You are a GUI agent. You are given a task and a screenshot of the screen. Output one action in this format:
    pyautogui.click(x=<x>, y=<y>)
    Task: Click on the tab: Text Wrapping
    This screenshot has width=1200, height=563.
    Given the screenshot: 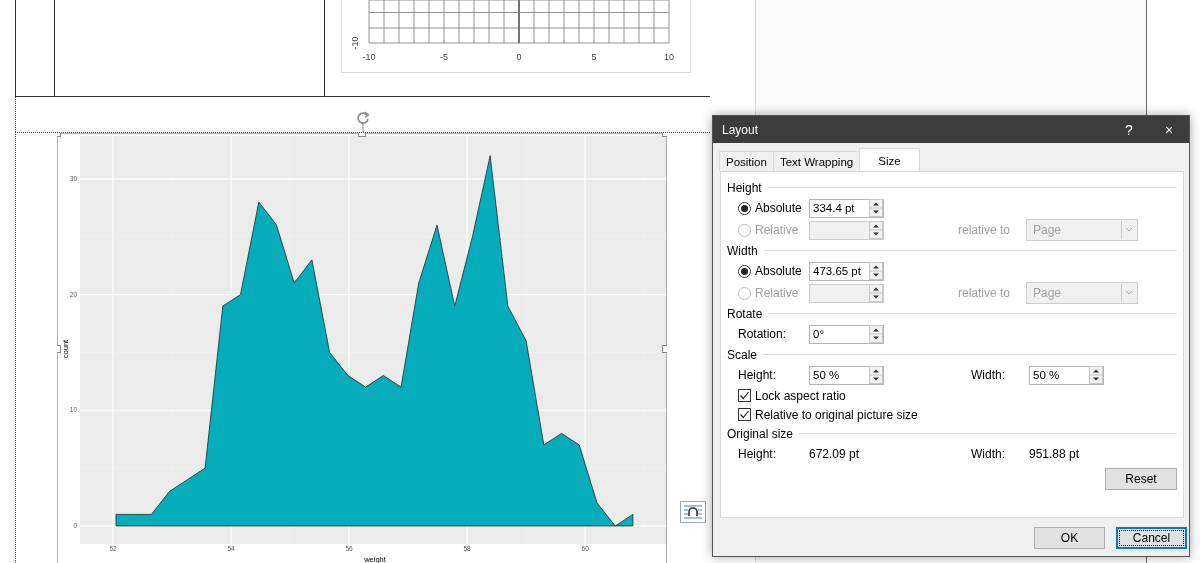 What is the action you would take?
    pyautogui.click(x=816, y=161)
    